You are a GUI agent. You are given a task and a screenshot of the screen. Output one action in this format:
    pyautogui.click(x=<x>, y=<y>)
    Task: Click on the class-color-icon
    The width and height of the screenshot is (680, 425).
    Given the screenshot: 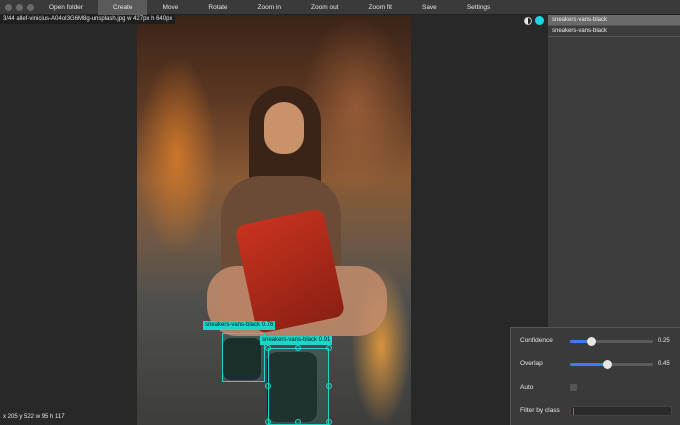 What is the action you would take?
    pyautogui.click(x=539, y=20)
    